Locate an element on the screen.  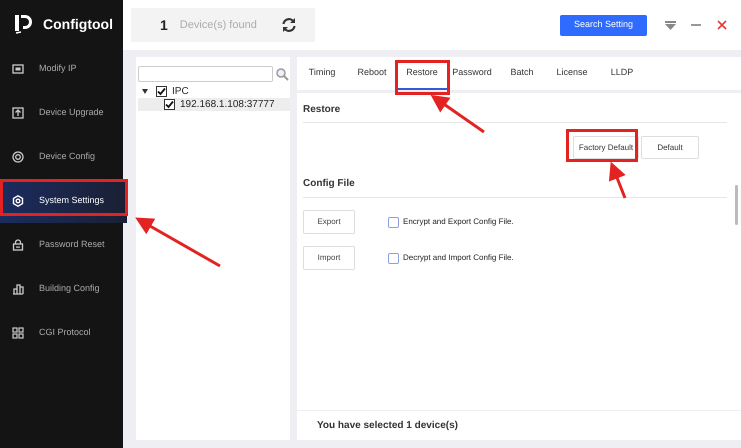
sidebar-item: CGI Protocol is located at coordinates (61, 333).